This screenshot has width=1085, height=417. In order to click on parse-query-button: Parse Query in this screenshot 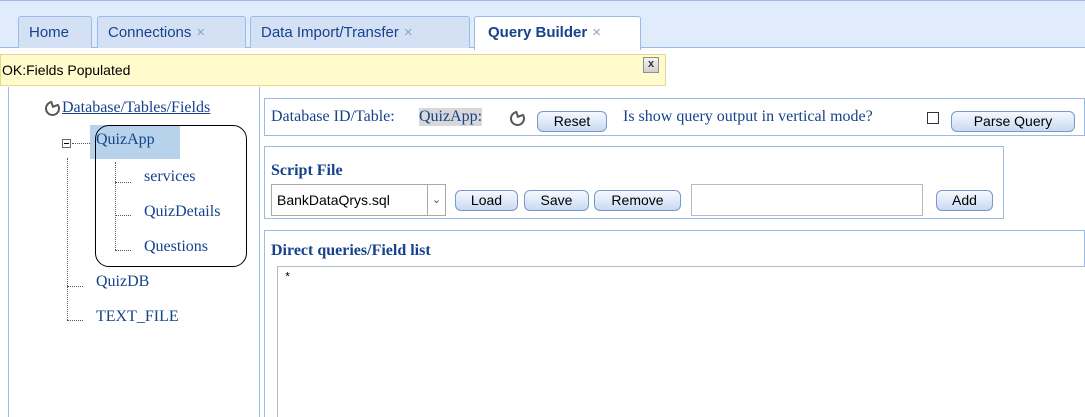, I will do `click(1013, 121)`.